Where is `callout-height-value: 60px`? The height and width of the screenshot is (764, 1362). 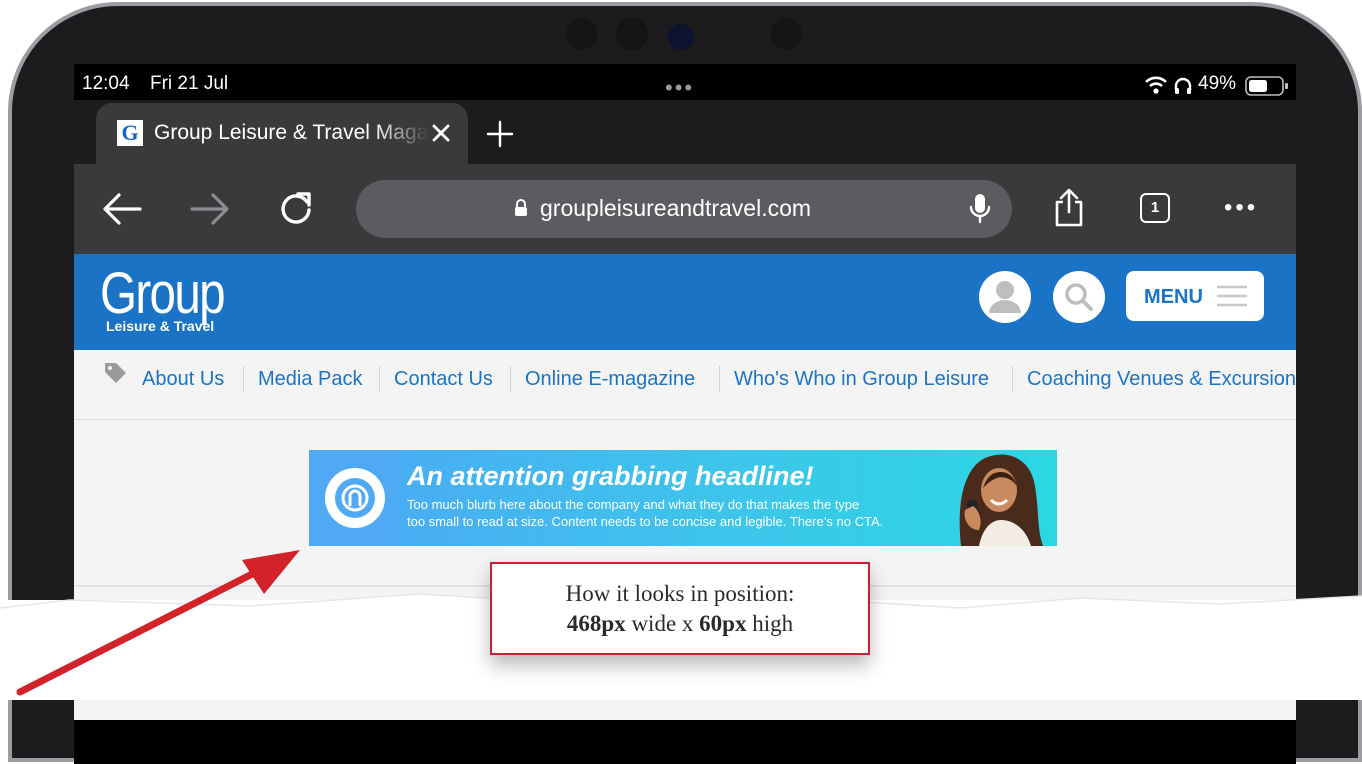
callout-height-value: 60px is located at coordinates (723, 623).